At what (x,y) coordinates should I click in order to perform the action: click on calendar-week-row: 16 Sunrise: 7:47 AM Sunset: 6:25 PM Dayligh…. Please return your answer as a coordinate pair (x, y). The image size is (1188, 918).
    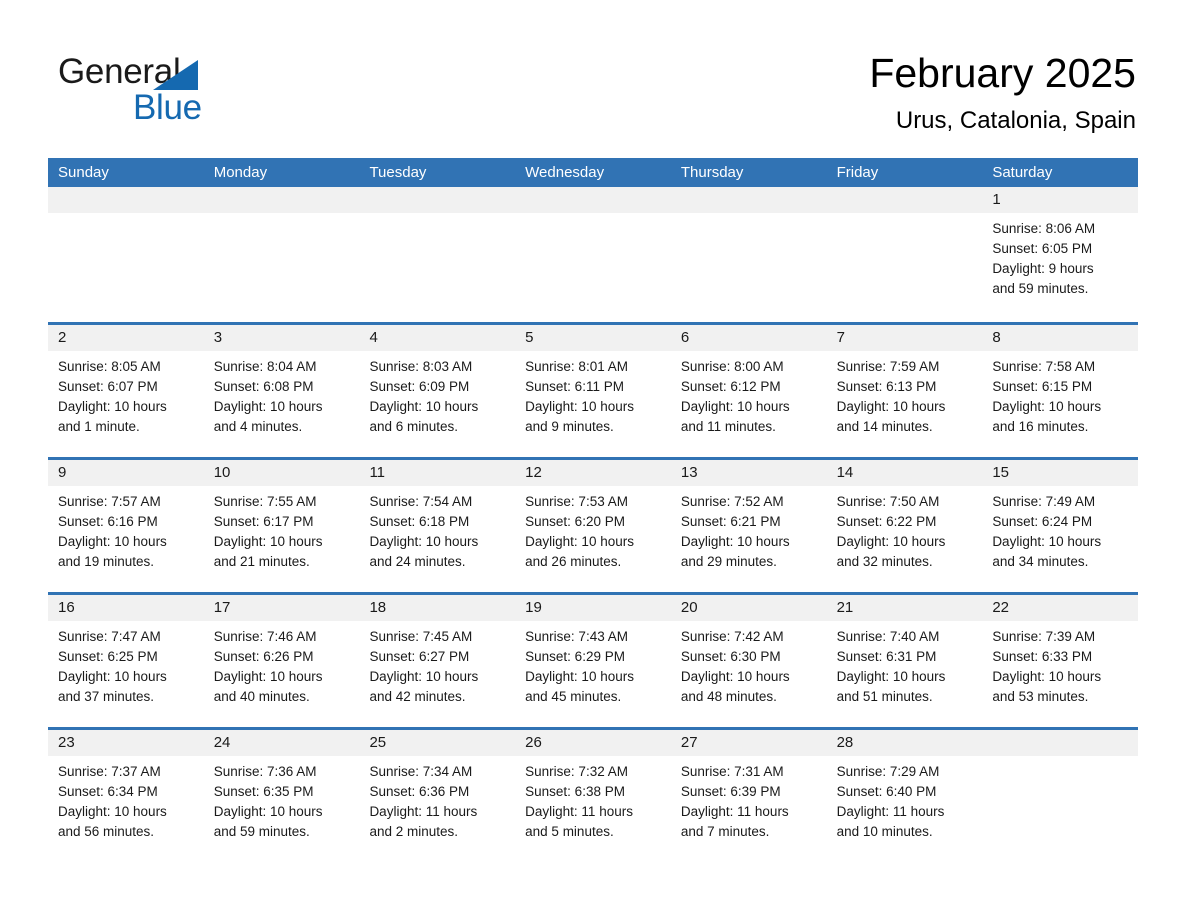
    Looking at the image, I should click on (593, 659).